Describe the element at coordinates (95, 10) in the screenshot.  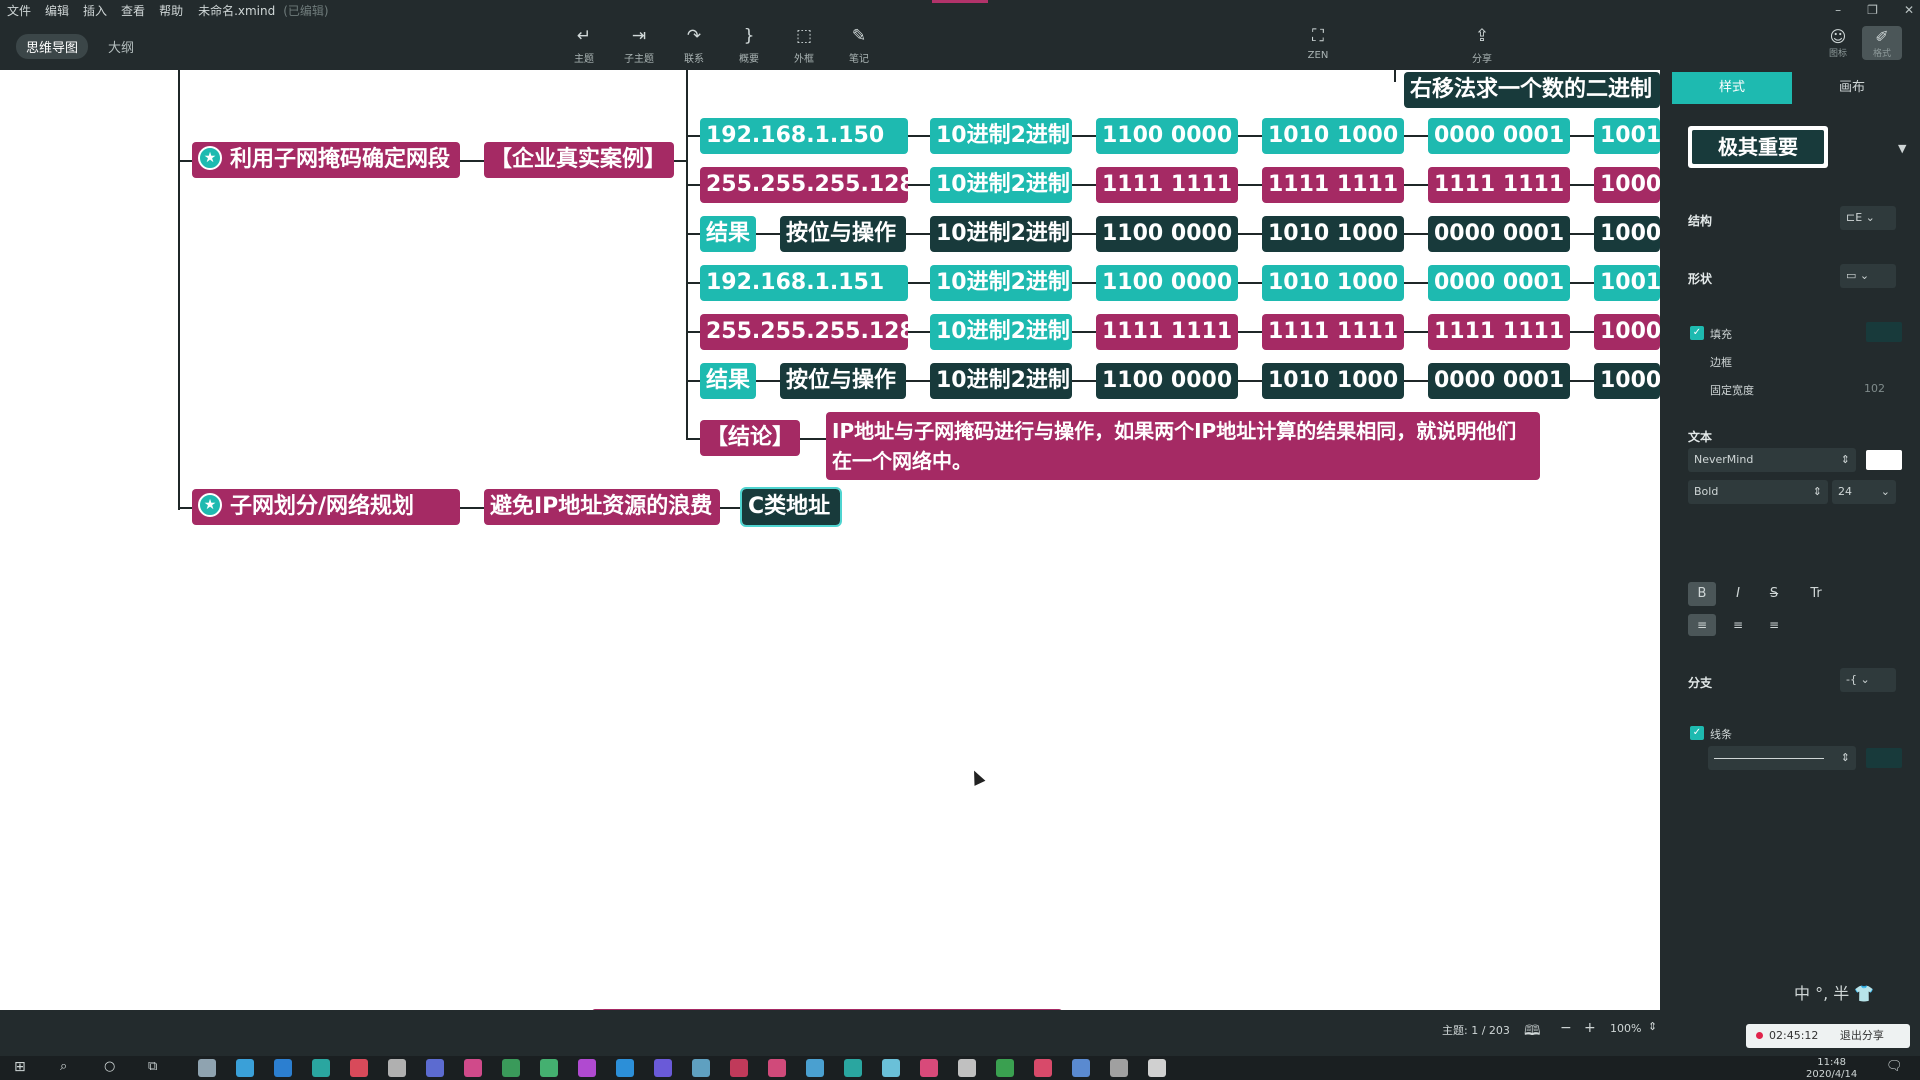
I see `menu-insert: 插入` at that location.